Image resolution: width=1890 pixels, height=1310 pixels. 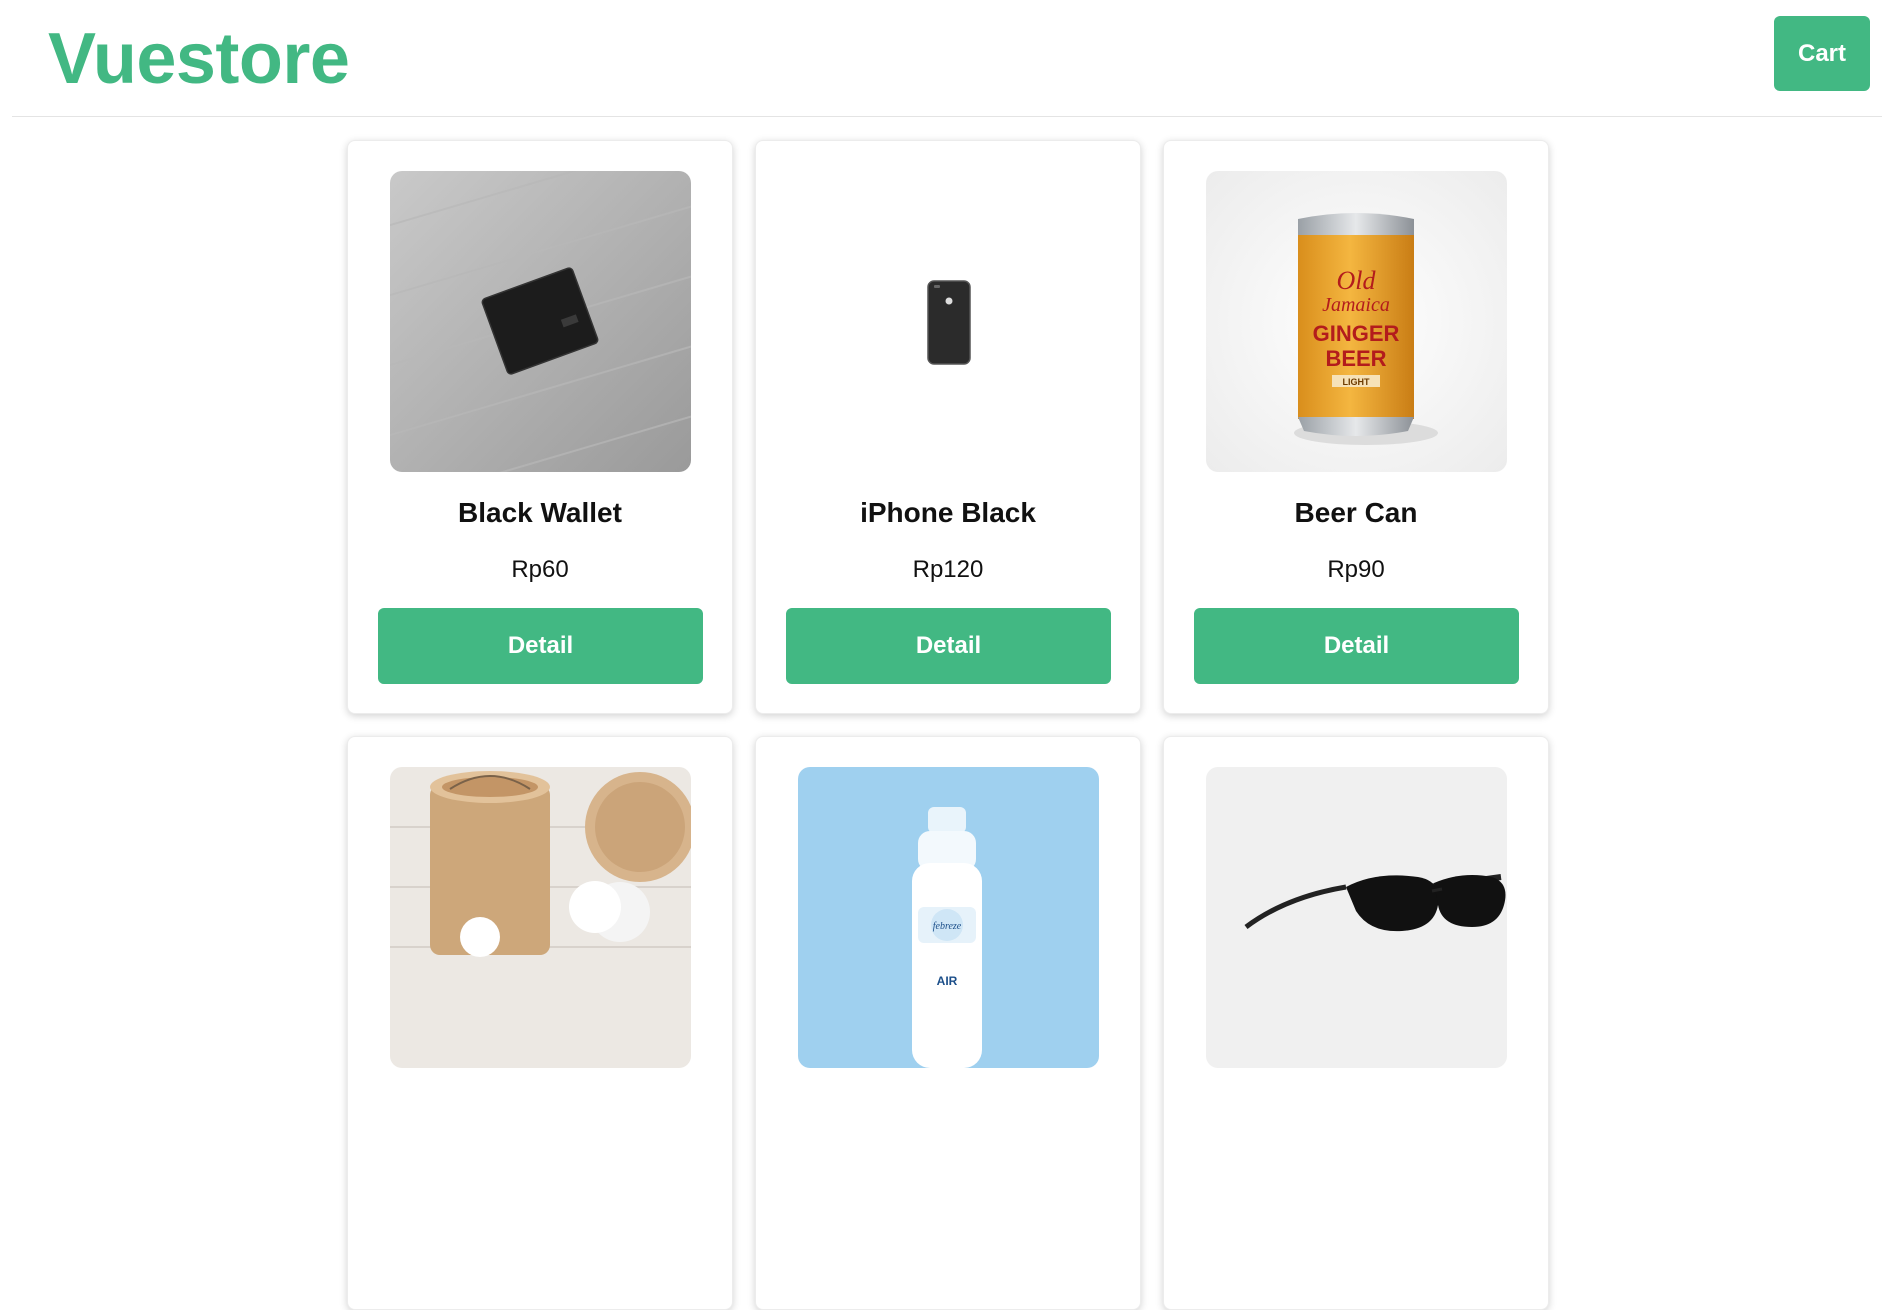 I want to click on svg-text: Old, so click(x=1357, y=280).